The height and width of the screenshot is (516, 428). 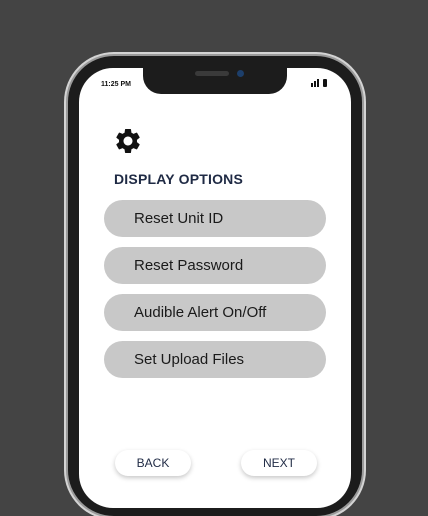 What do you see at coordinates (325, 83) in the screenshot?
I see `battery-icon` at bounding box center [325, 83].